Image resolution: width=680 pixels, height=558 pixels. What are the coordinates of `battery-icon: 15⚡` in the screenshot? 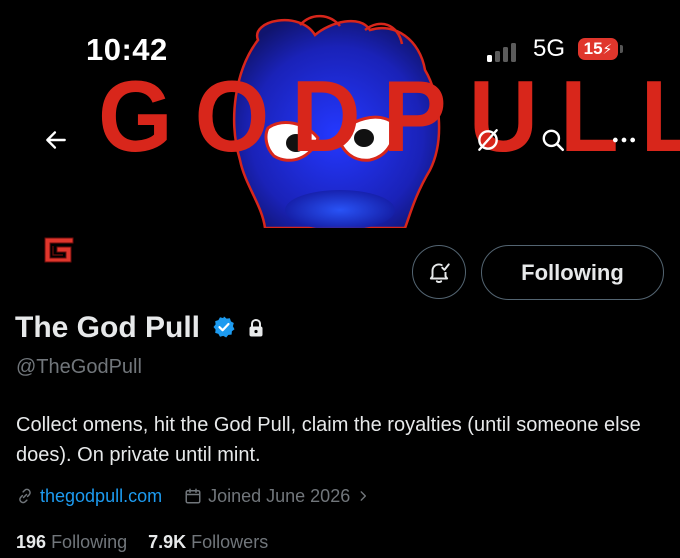 It's located at (598, 49).